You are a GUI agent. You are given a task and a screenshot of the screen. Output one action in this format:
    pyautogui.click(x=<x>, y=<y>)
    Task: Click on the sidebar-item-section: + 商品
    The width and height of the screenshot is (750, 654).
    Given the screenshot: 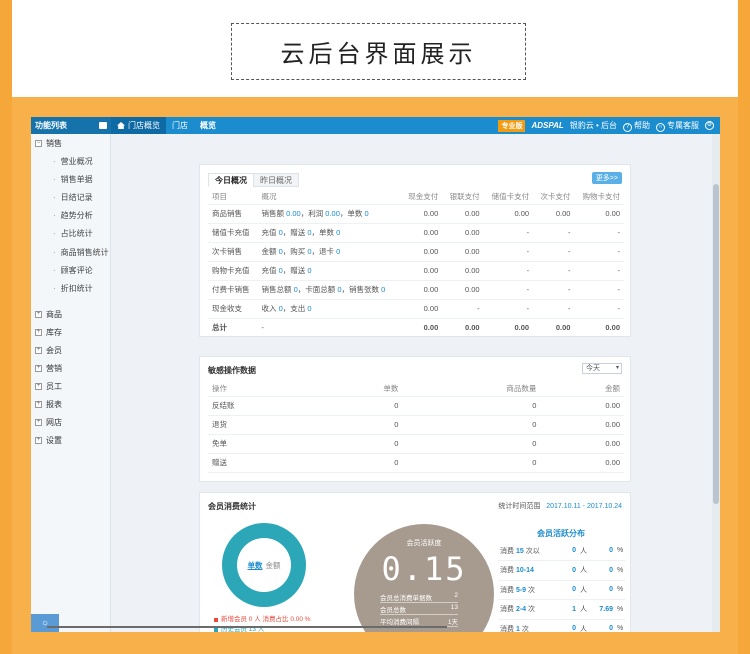 What is the action you would take?
    pyautogui.click(x=70, y=315)
    